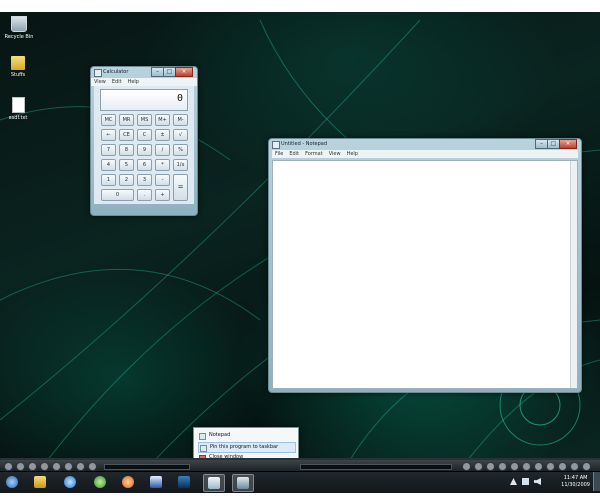 This screenshot has width=600, height=498. I want to click on menu-format: Format, so click(314, 154).